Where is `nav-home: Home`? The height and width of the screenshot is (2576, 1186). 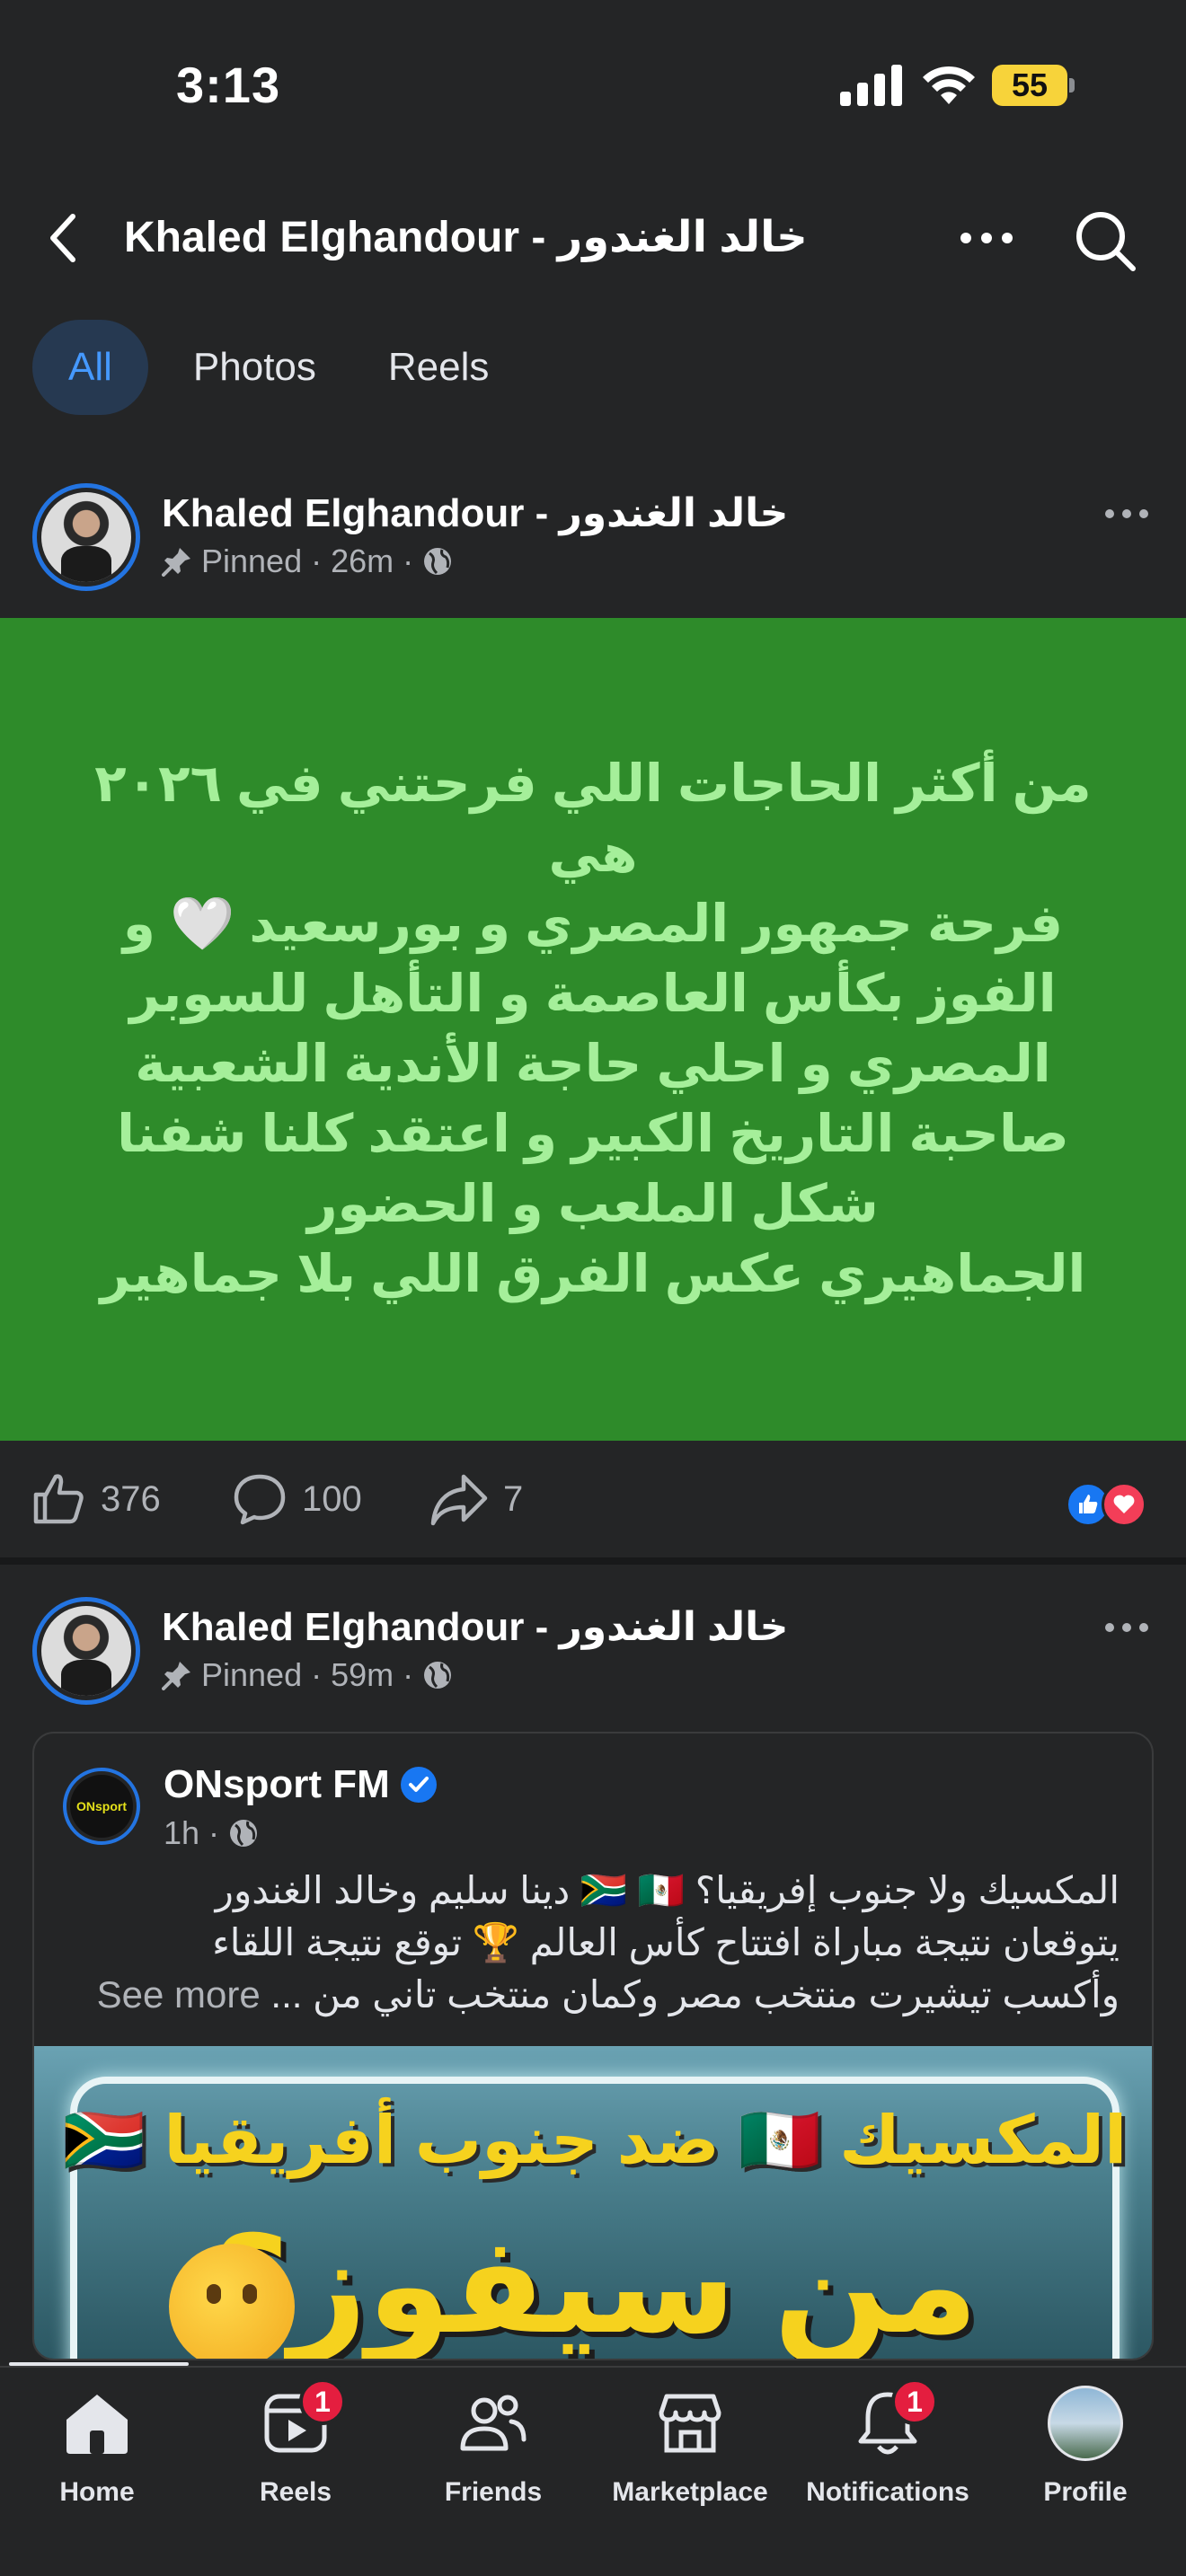 nav-home: Home is located at coordinates (98, 2453).